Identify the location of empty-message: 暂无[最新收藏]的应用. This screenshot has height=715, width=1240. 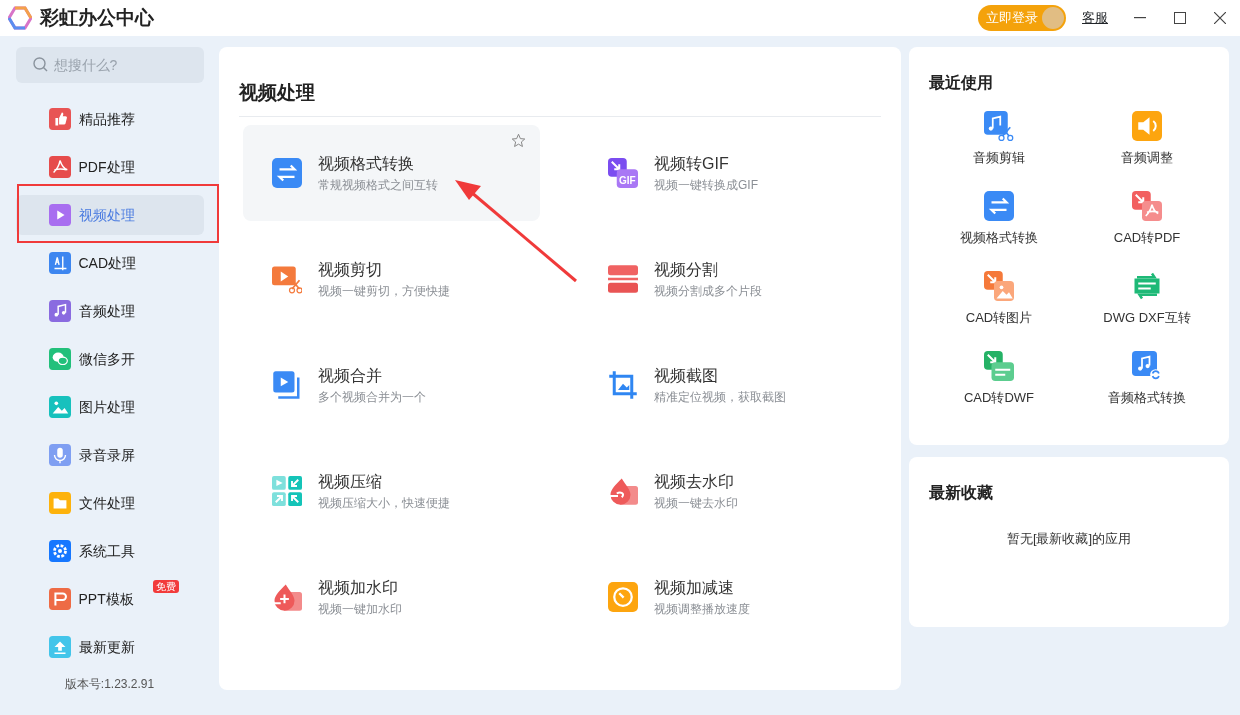
(1069, 539).